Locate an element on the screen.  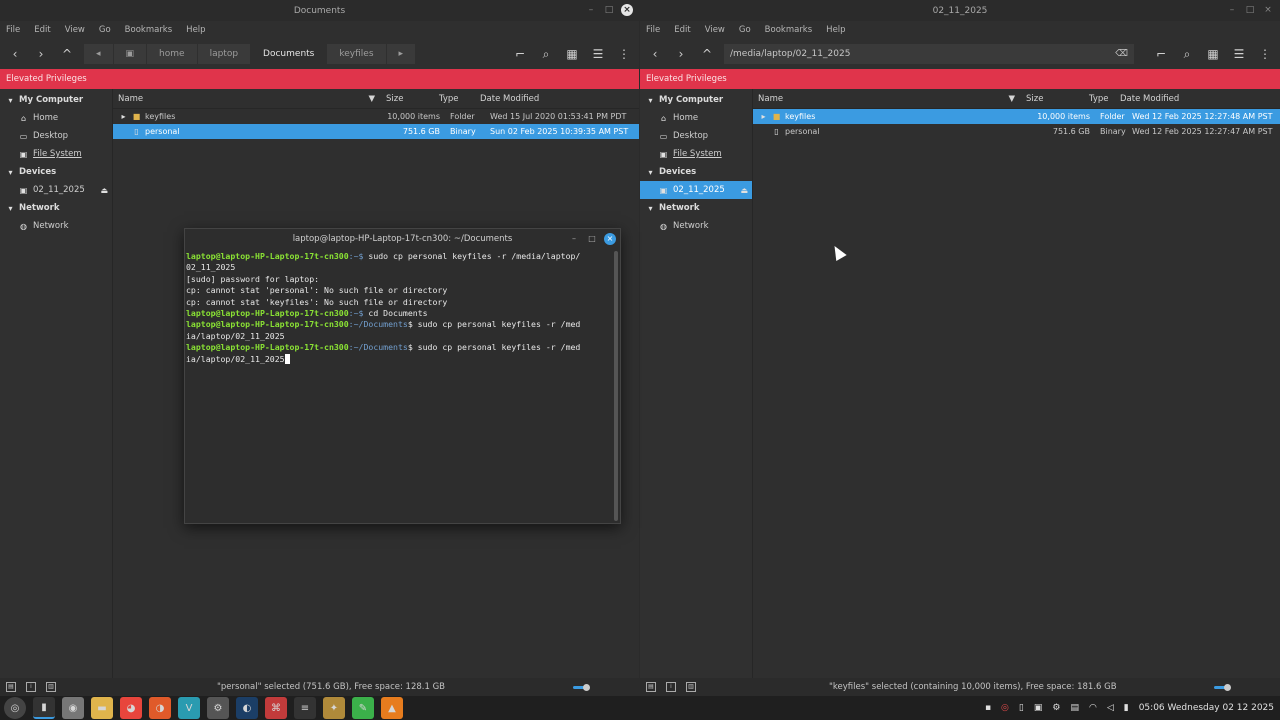
app-green-icon: ✎ is located at coordinates (363, 708).